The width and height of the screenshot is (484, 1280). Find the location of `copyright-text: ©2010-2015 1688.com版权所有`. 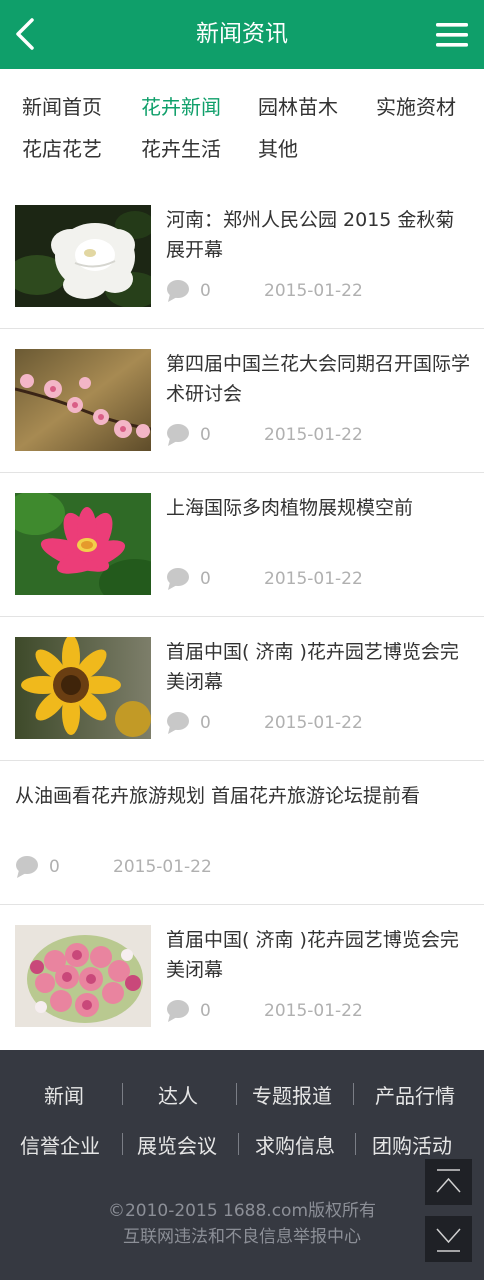

copyright-text: ©2010-2015 1688.com版权所有 is located at coordinates (242, 1211).